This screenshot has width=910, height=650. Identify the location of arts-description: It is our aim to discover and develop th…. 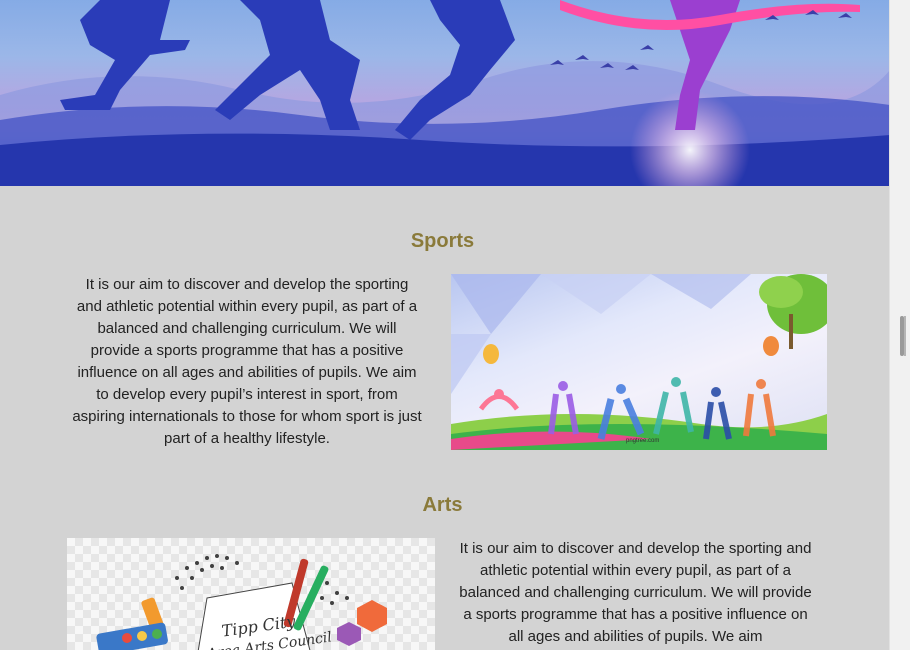
(635, 592).